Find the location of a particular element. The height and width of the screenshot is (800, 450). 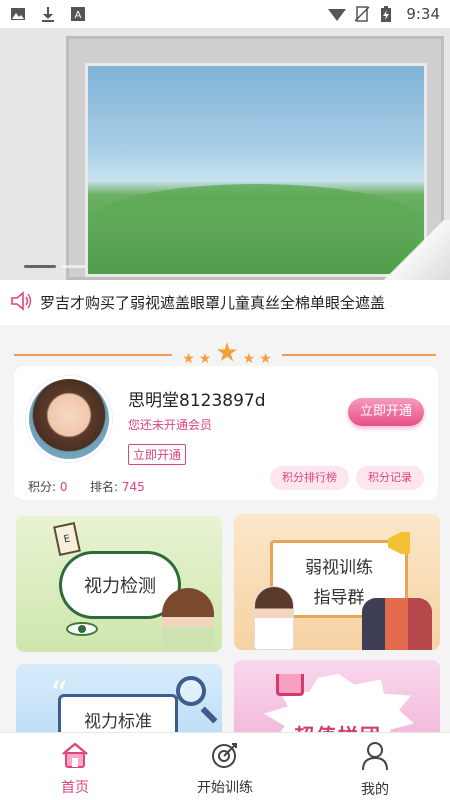

vision-test-cloud: 视力检测 is located at coordinates (120, 585).